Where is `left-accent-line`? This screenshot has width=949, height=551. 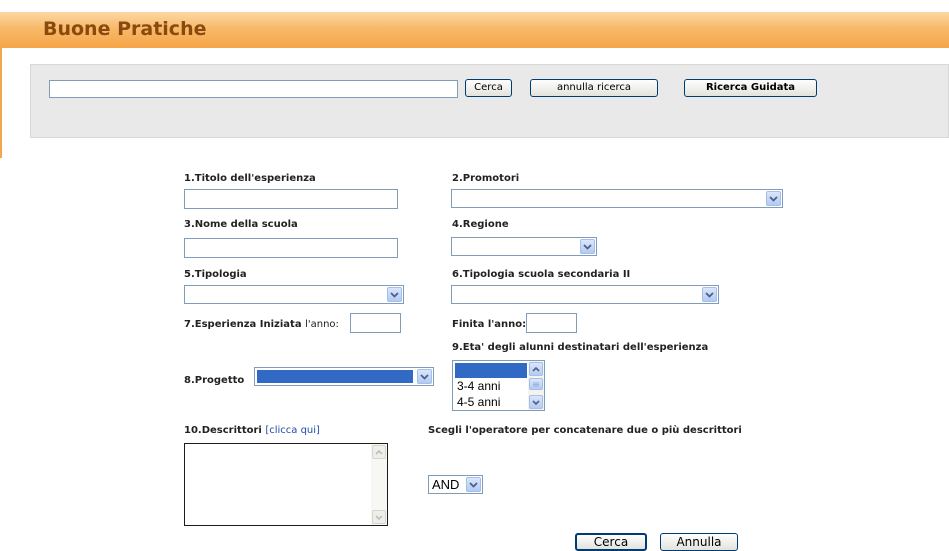
left-accent-line is located at coordinates (1, 103).